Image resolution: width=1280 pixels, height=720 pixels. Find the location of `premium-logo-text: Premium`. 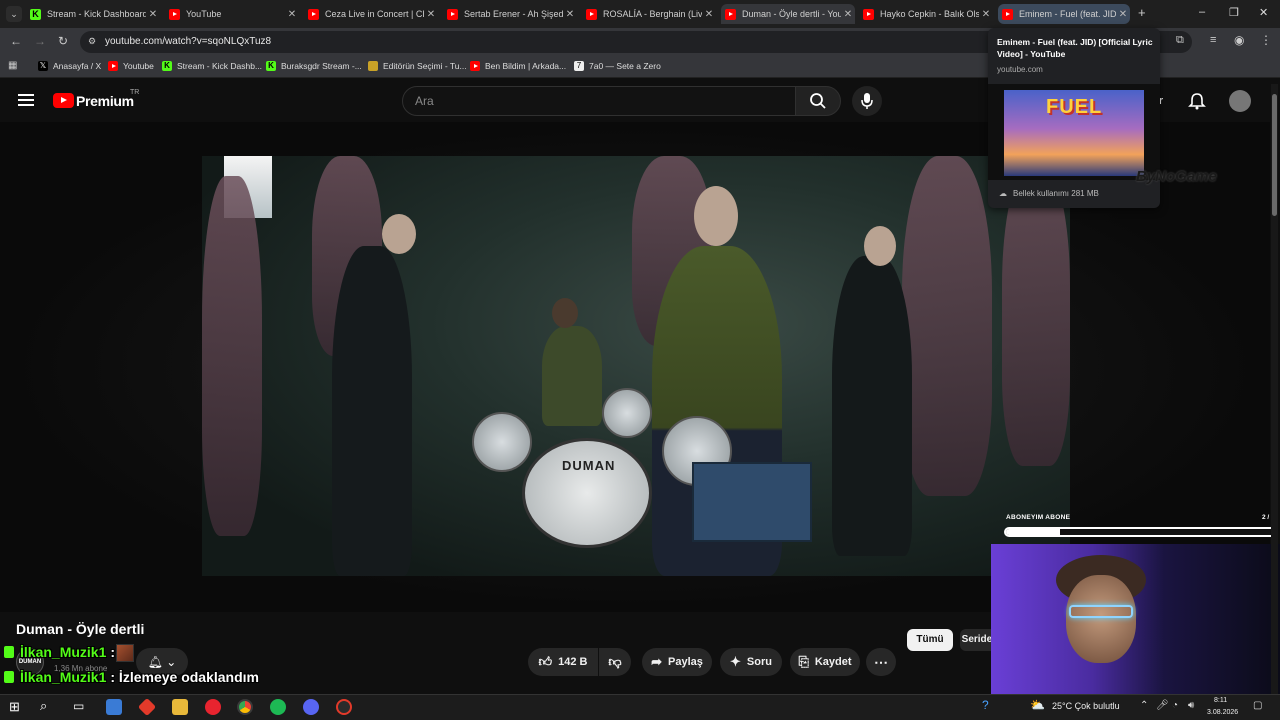

premium-logo-text: Premium is located at coordinates (105, 101).